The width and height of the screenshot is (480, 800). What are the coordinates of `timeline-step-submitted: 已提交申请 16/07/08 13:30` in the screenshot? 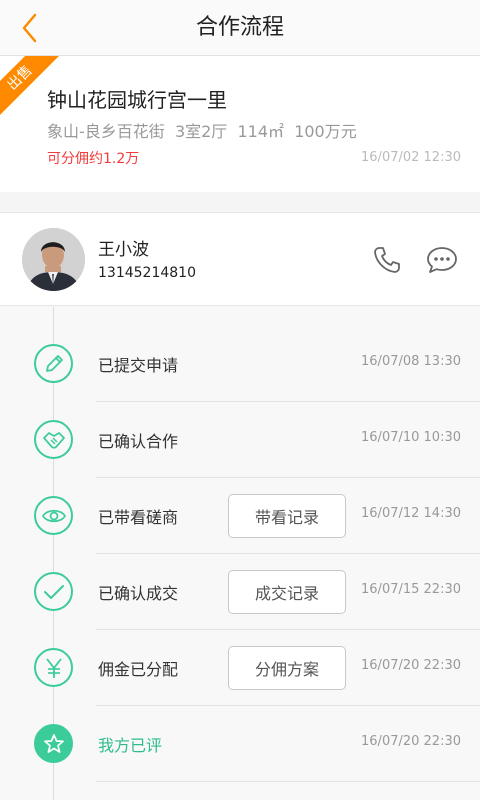 It's located at (240, 364).